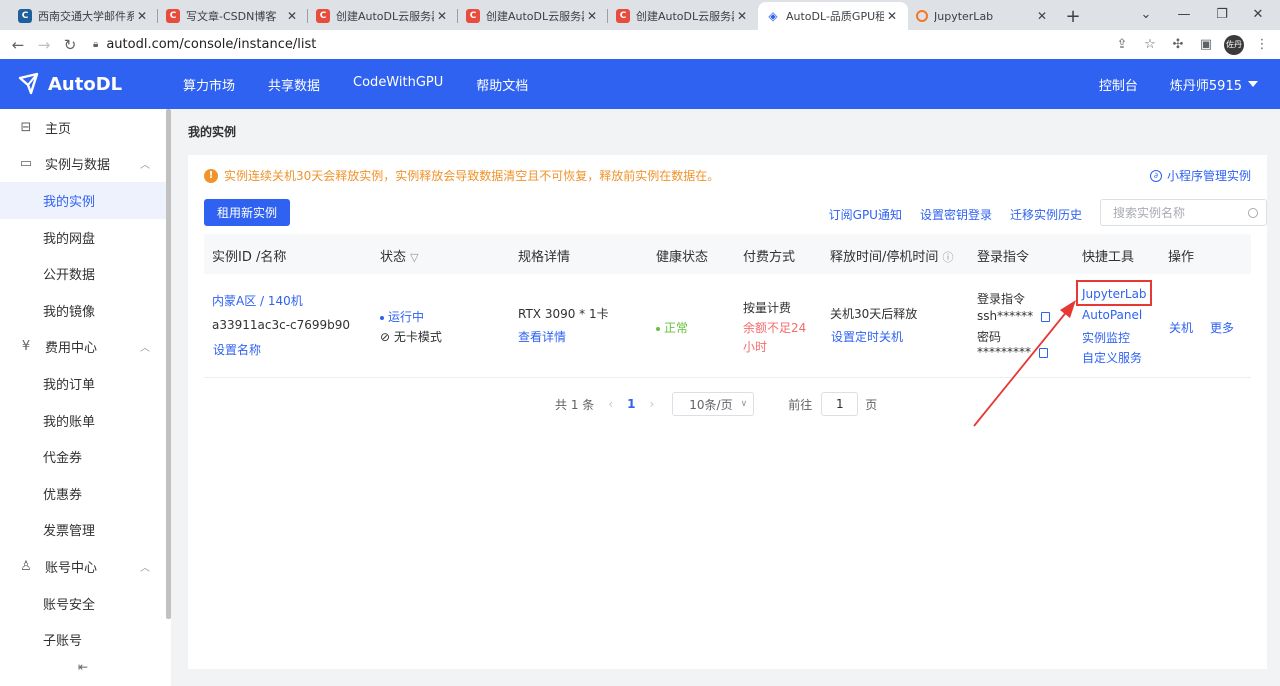 Image resolution: width=1280 pixels, height=686 pixels. What do you see at coordinates (1181, 327) in the screenshot?
I see `shutdown-link: 关机` at bounding box center [1181, 327].